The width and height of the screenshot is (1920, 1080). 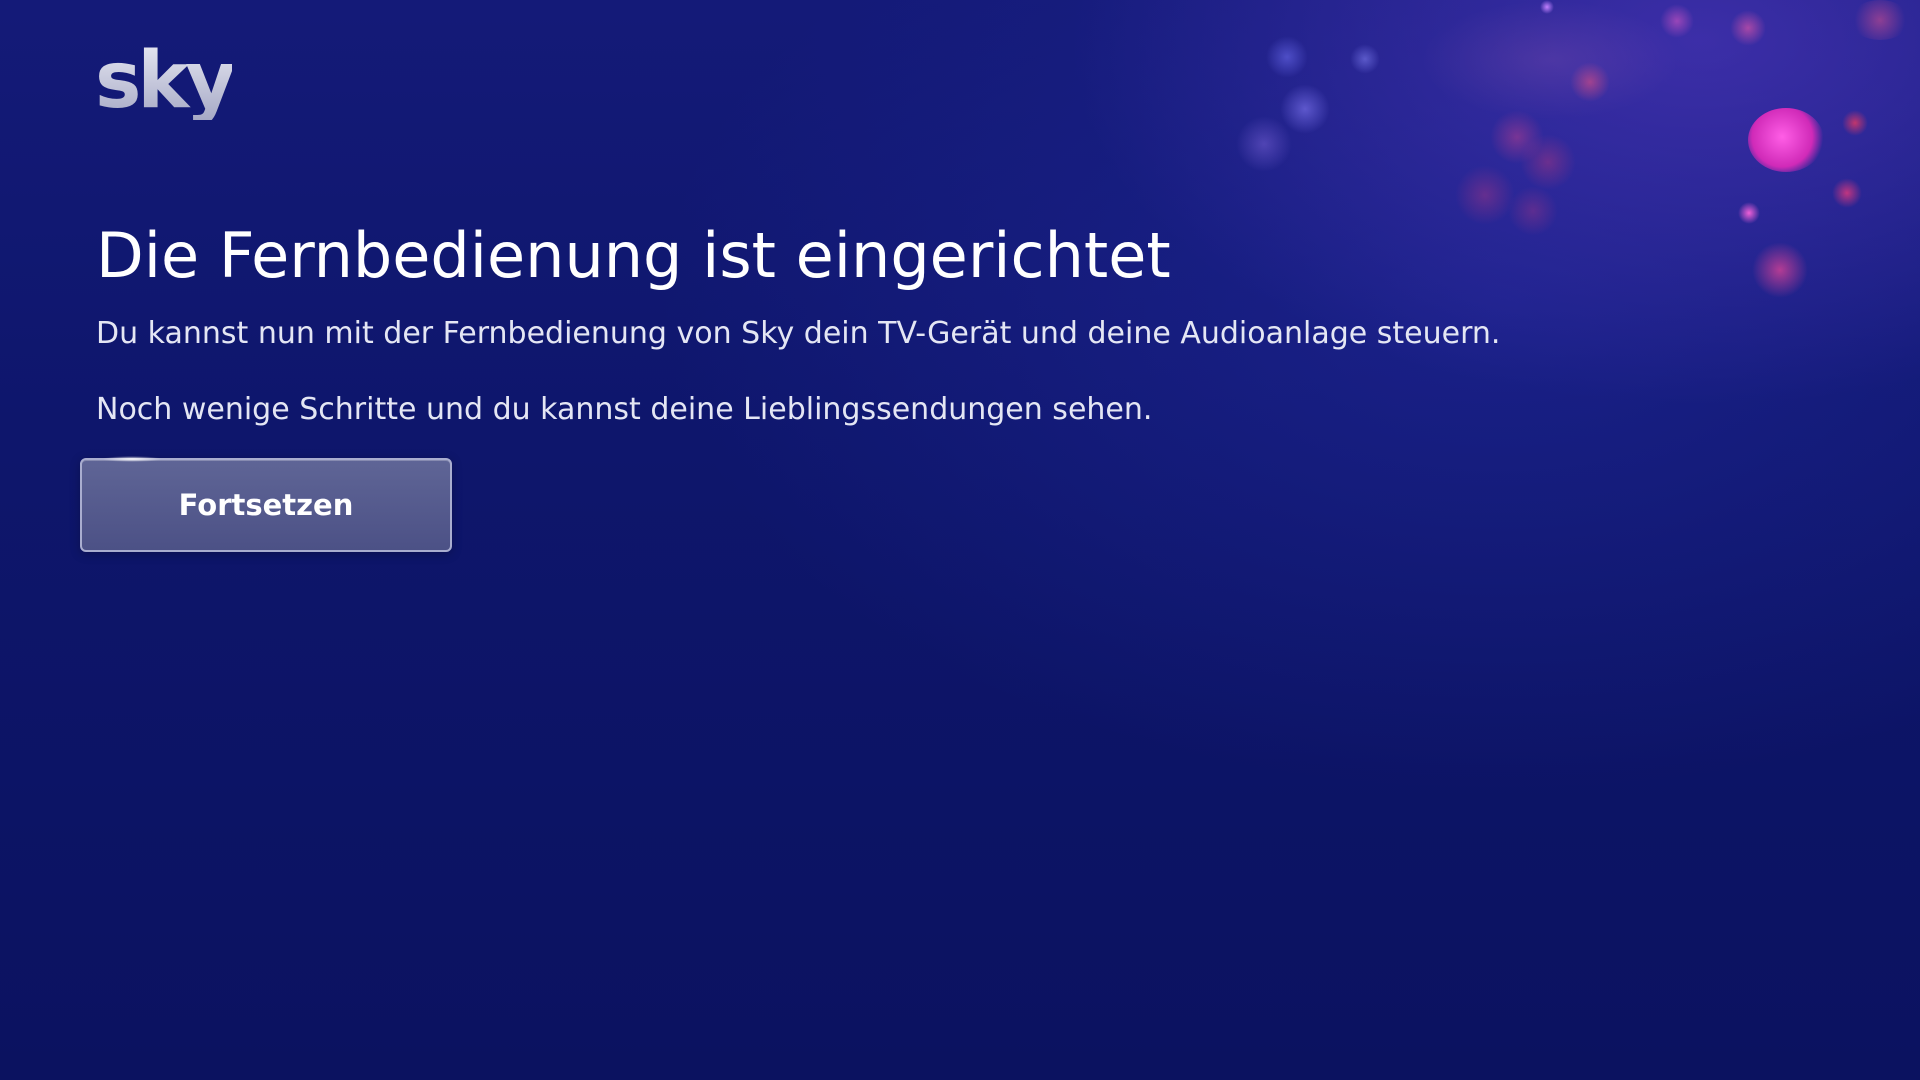 I want to click on continue-button: Fortsetzen, so click(x=266, y=504).